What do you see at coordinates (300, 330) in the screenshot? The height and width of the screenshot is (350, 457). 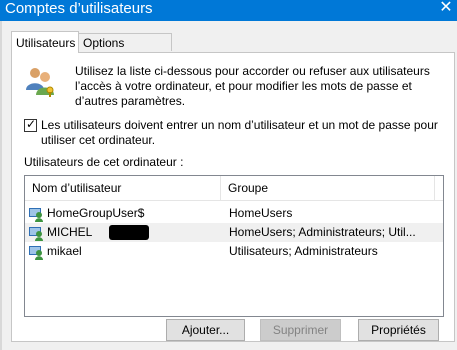 I see `delete-button: Supprimer` at bounding box center [300, 330].